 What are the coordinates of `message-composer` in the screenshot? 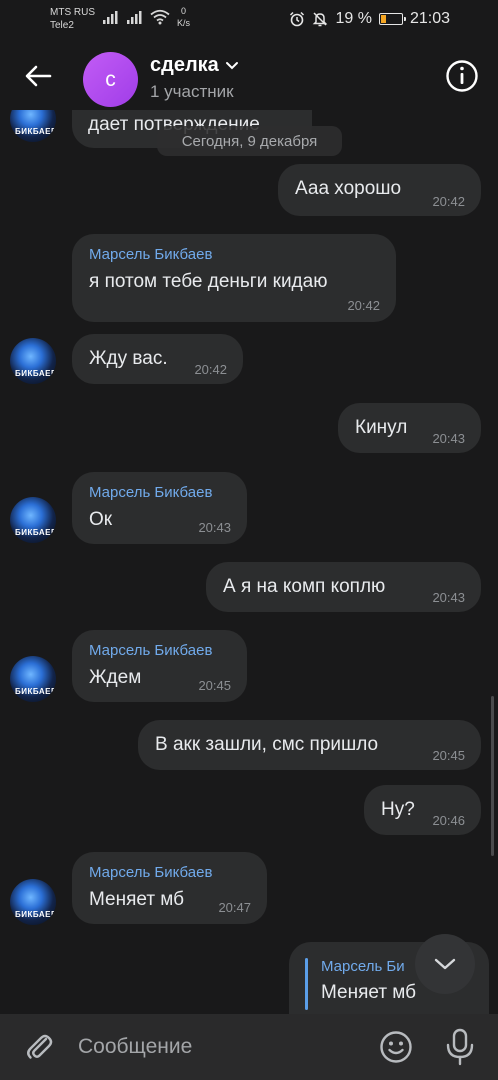 It's located at (249, 1047).